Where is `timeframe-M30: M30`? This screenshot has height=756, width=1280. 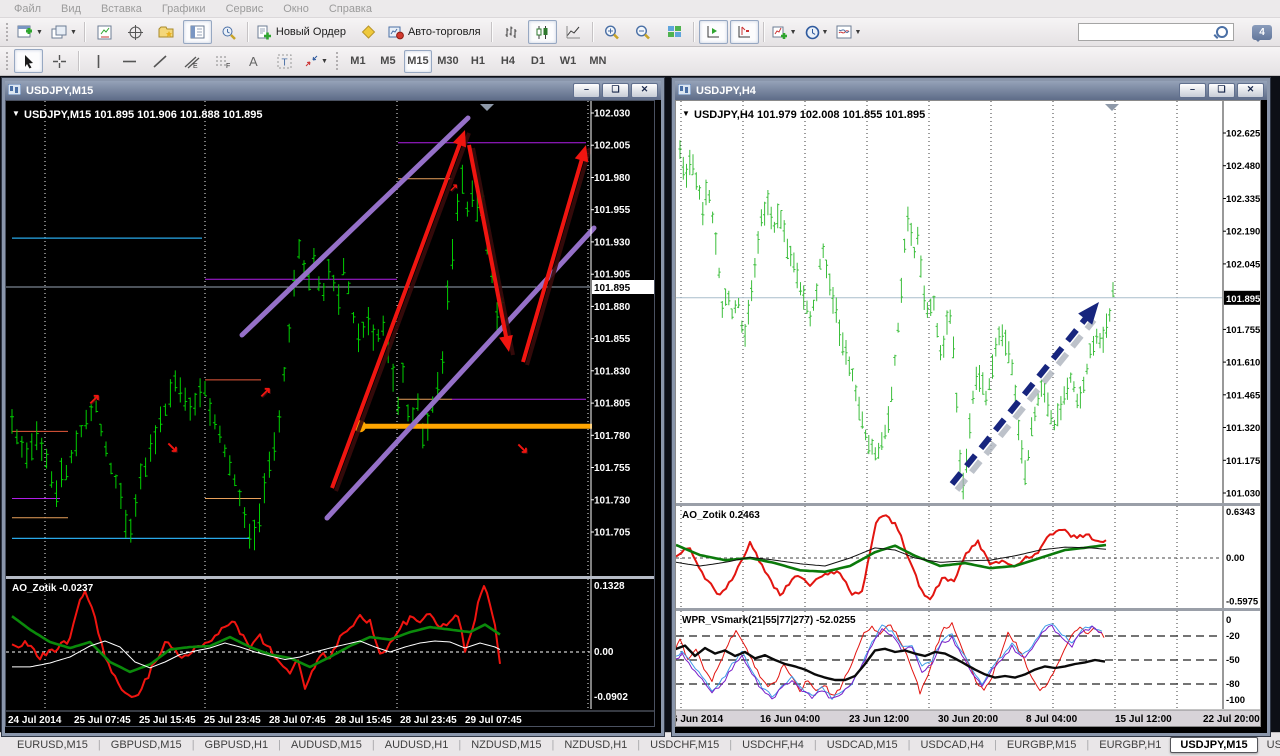
timeframe-M30: M30 is located at coordinates (448, 61).